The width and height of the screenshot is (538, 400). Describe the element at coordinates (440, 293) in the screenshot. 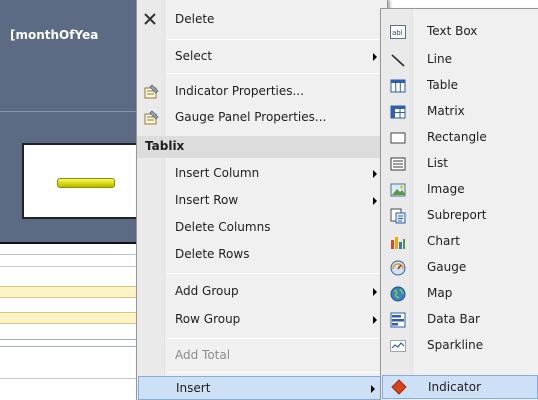

I see `menu-item-label: Map` at that location.